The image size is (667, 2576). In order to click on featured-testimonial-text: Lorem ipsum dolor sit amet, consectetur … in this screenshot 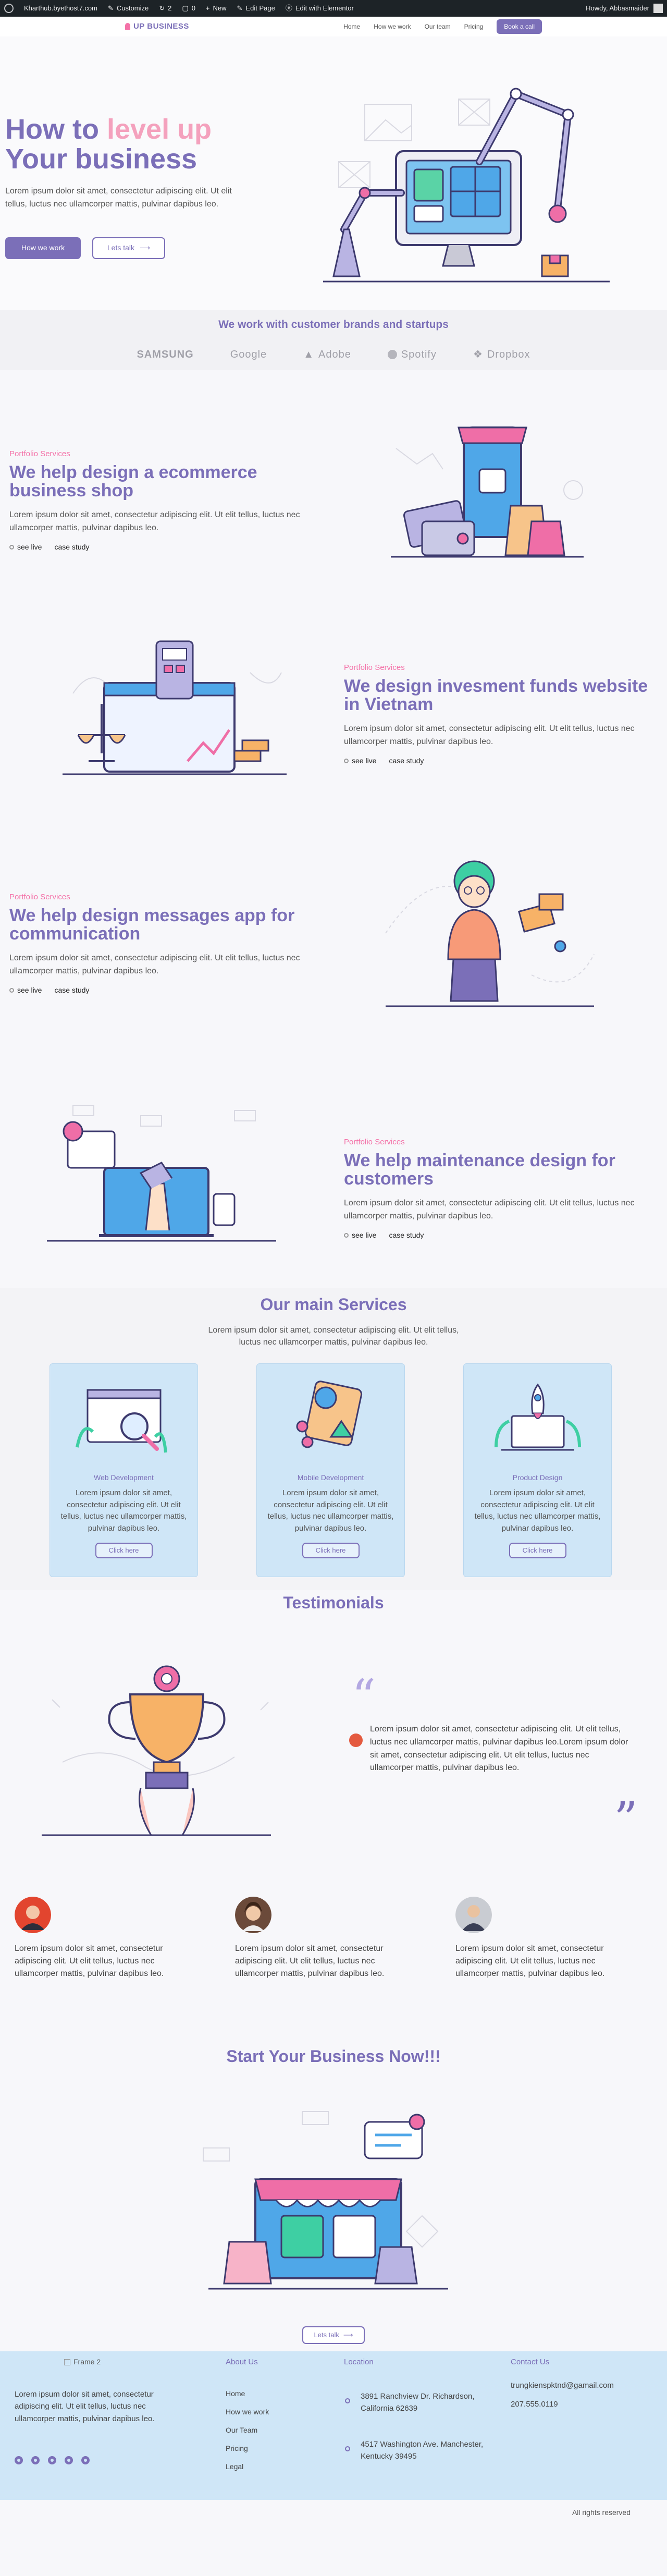, I will do `click(499, 1749)`.